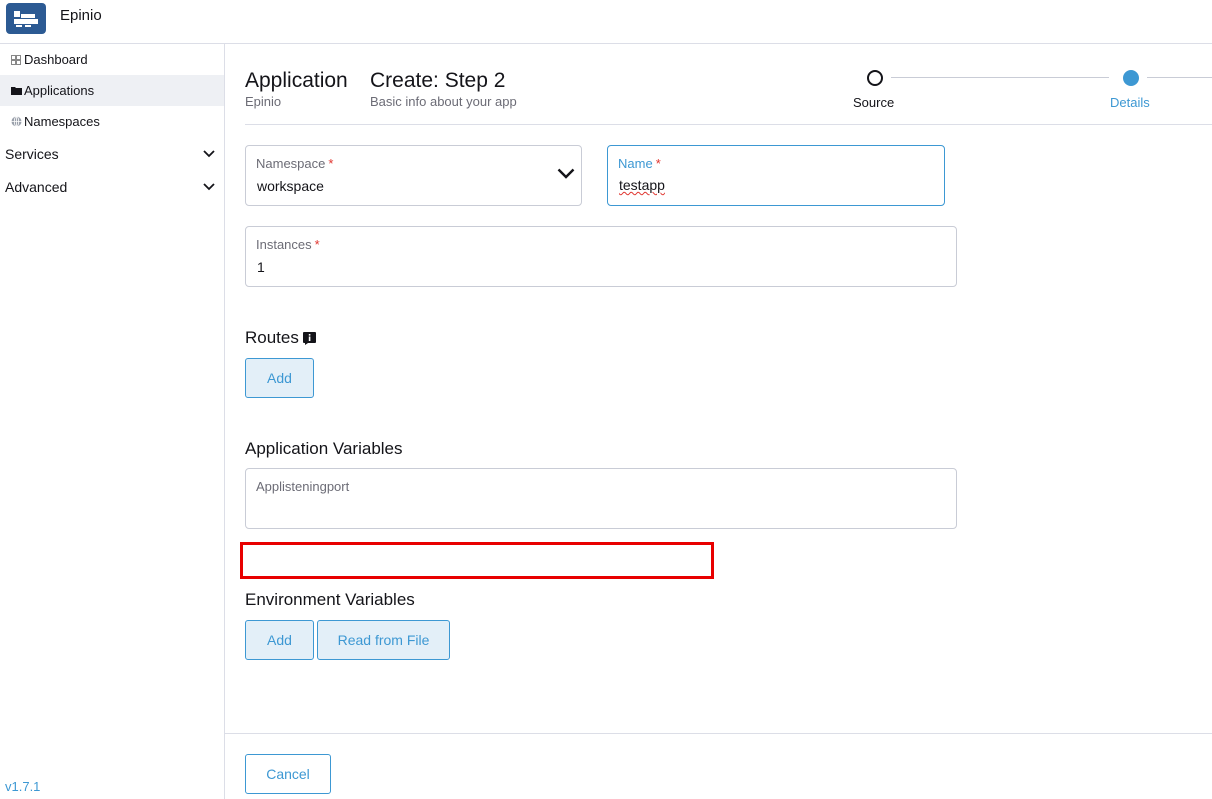  Describe the element at coordinates (290, 186) in the screenshot. I see `namespace-value: workspace` at that location.